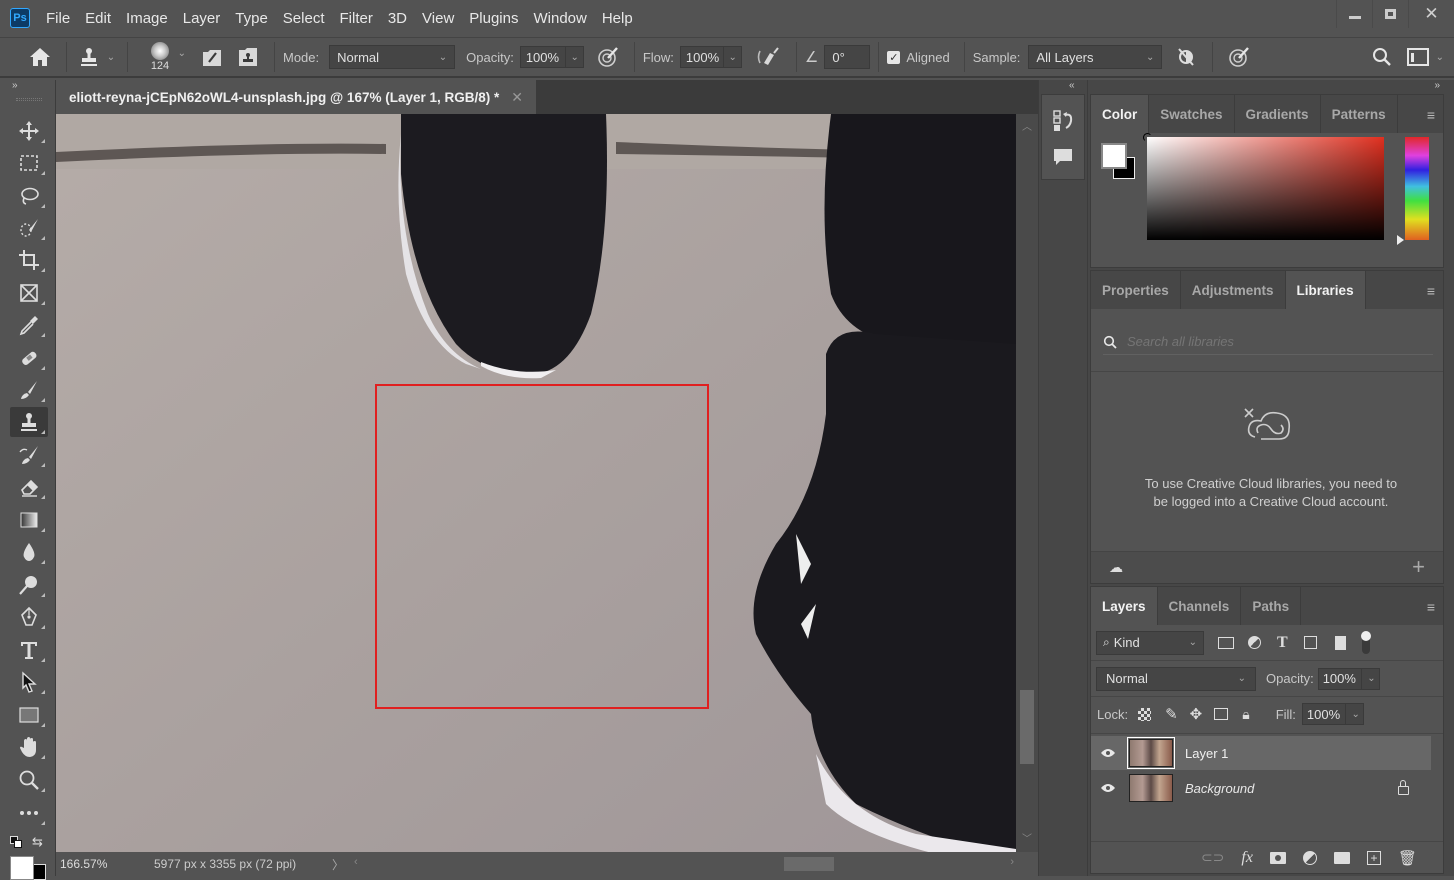  Describe the element at coordinates (29, 585) in the screenshot. I see `tool-dodge` at that location.